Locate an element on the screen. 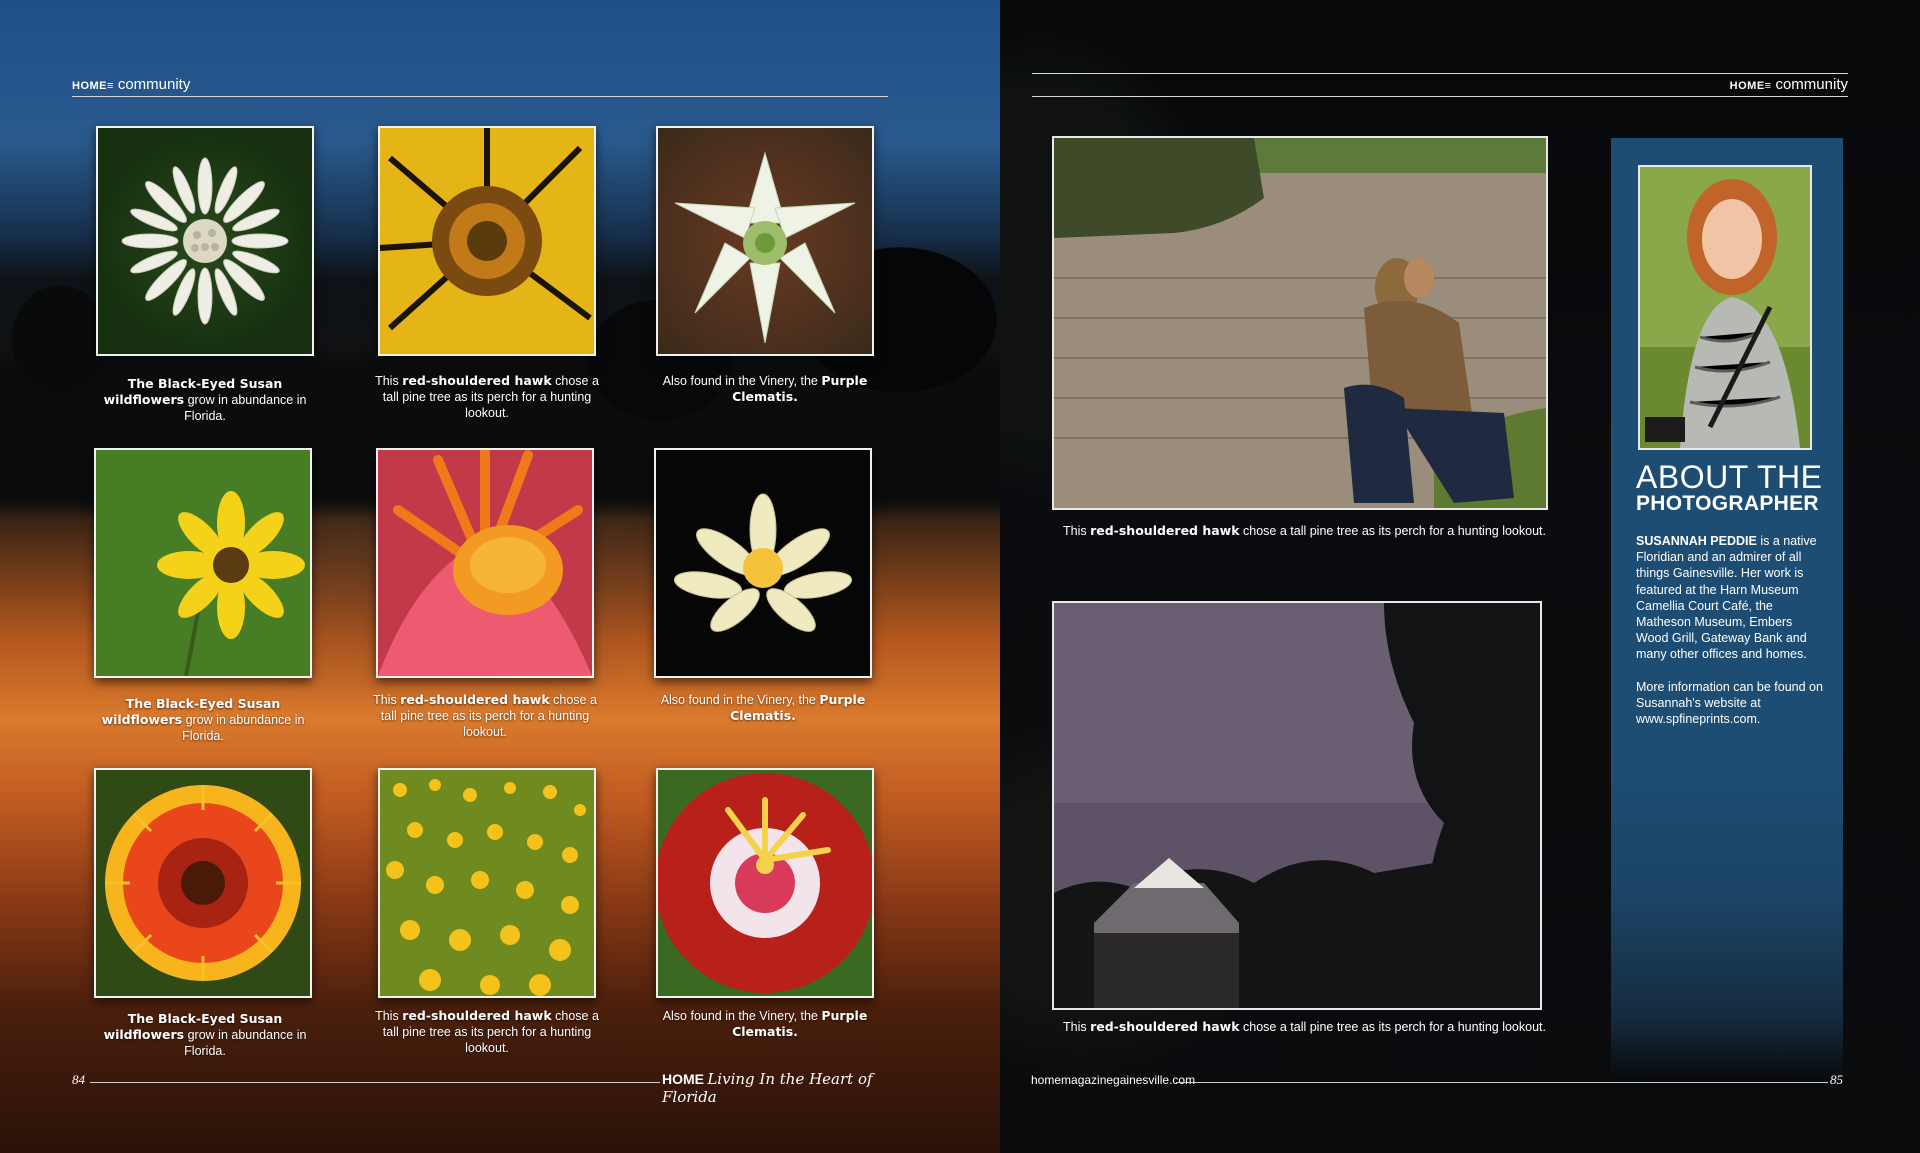 The image size is (1920, 1153). page-number: 85 is located at coordinates (1836, 1079).